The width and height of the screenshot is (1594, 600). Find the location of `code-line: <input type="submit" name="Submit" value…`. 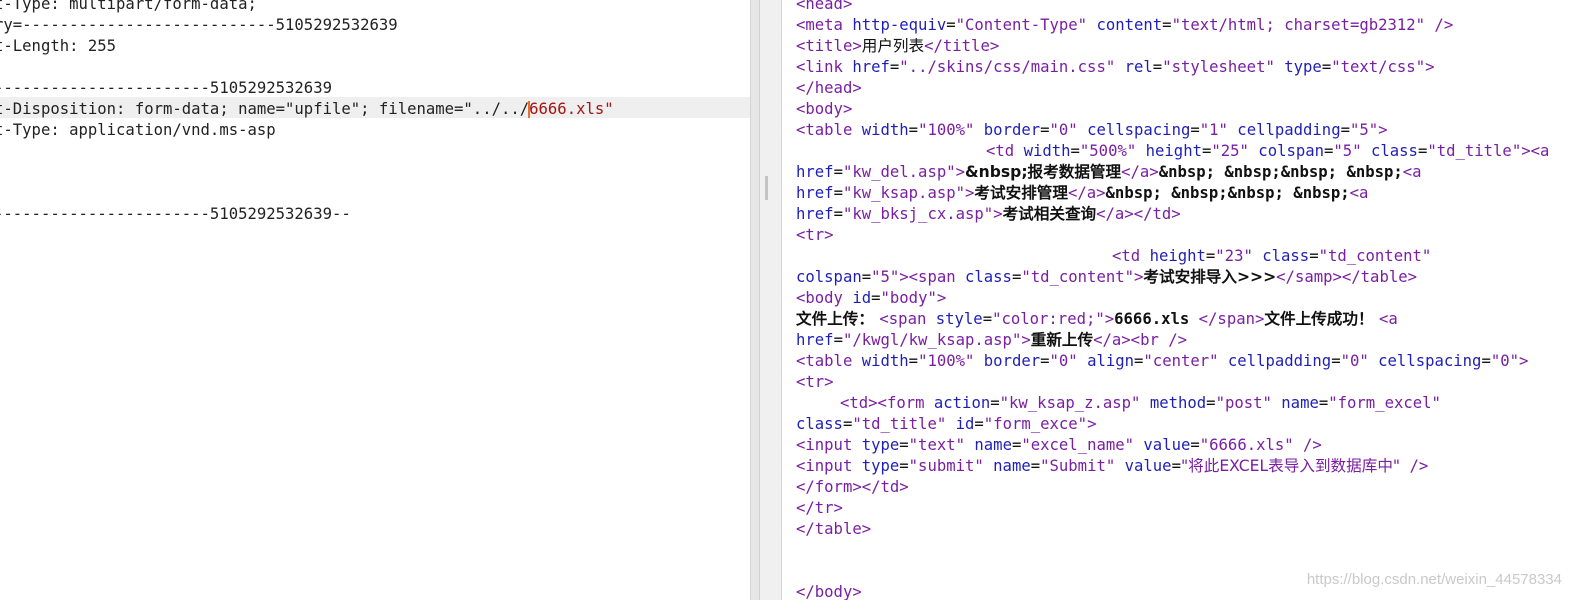

code-line: <input type="submit" name="Submit" value… is located at coordinates (1112, 466).